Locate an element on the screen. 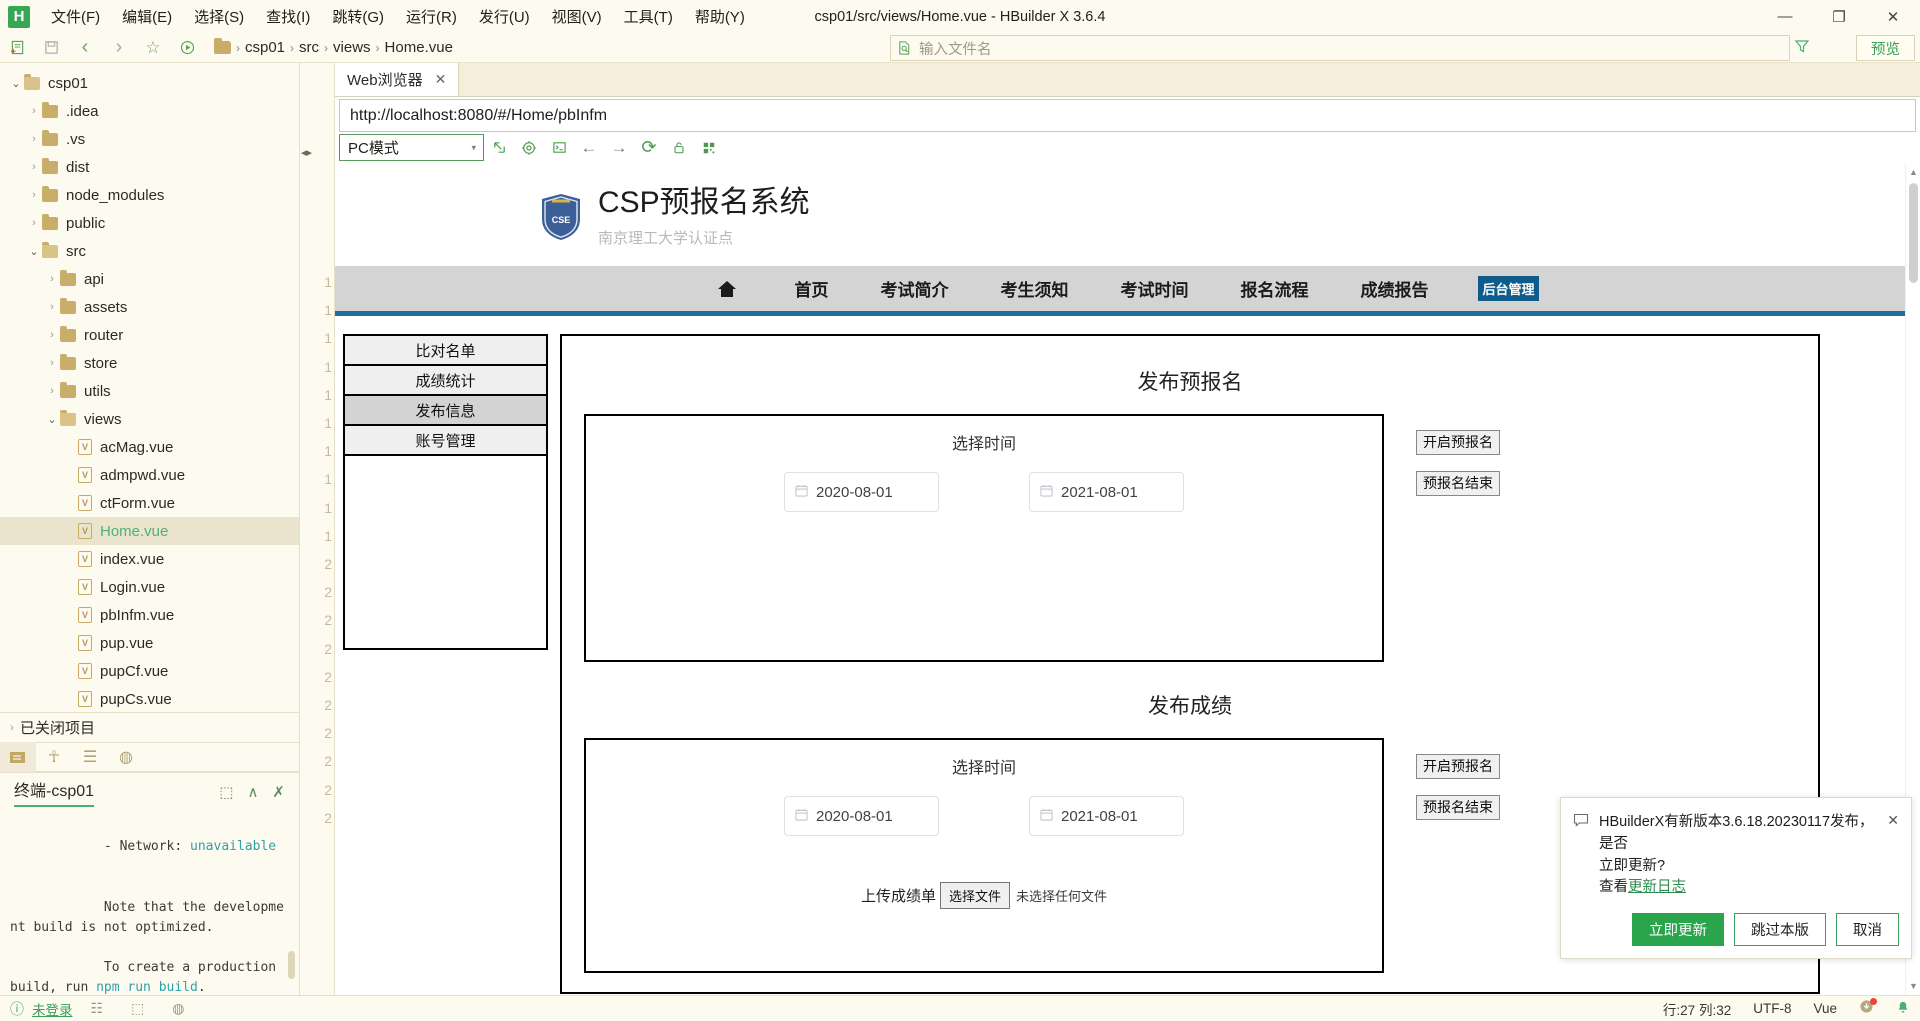  language-mode: Vue is located at coordinates (1825, 1008).